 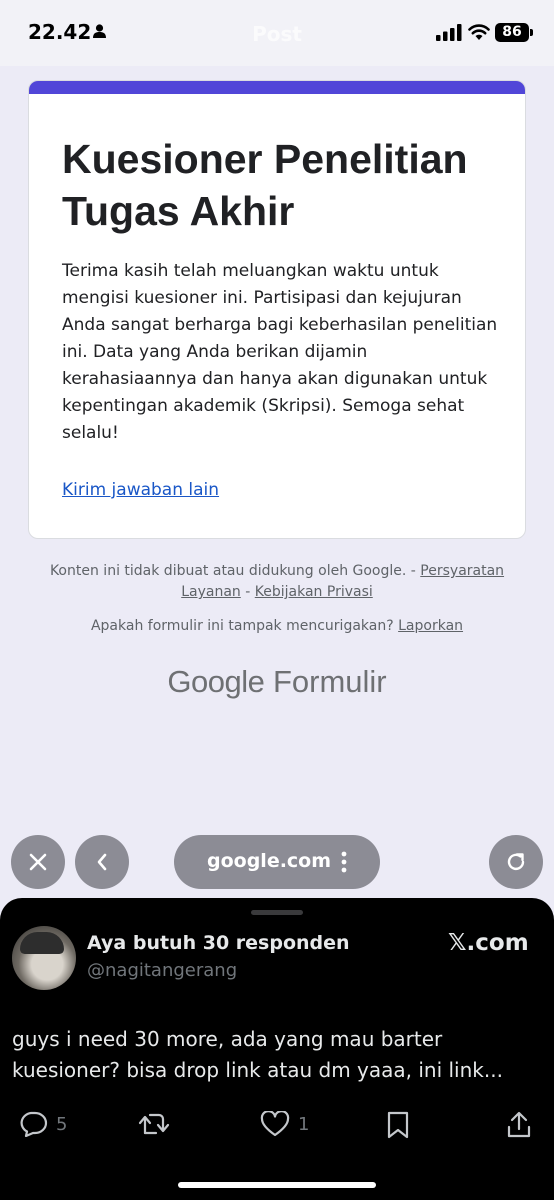 I want to click on share-button, so click(x=519, y=1125).